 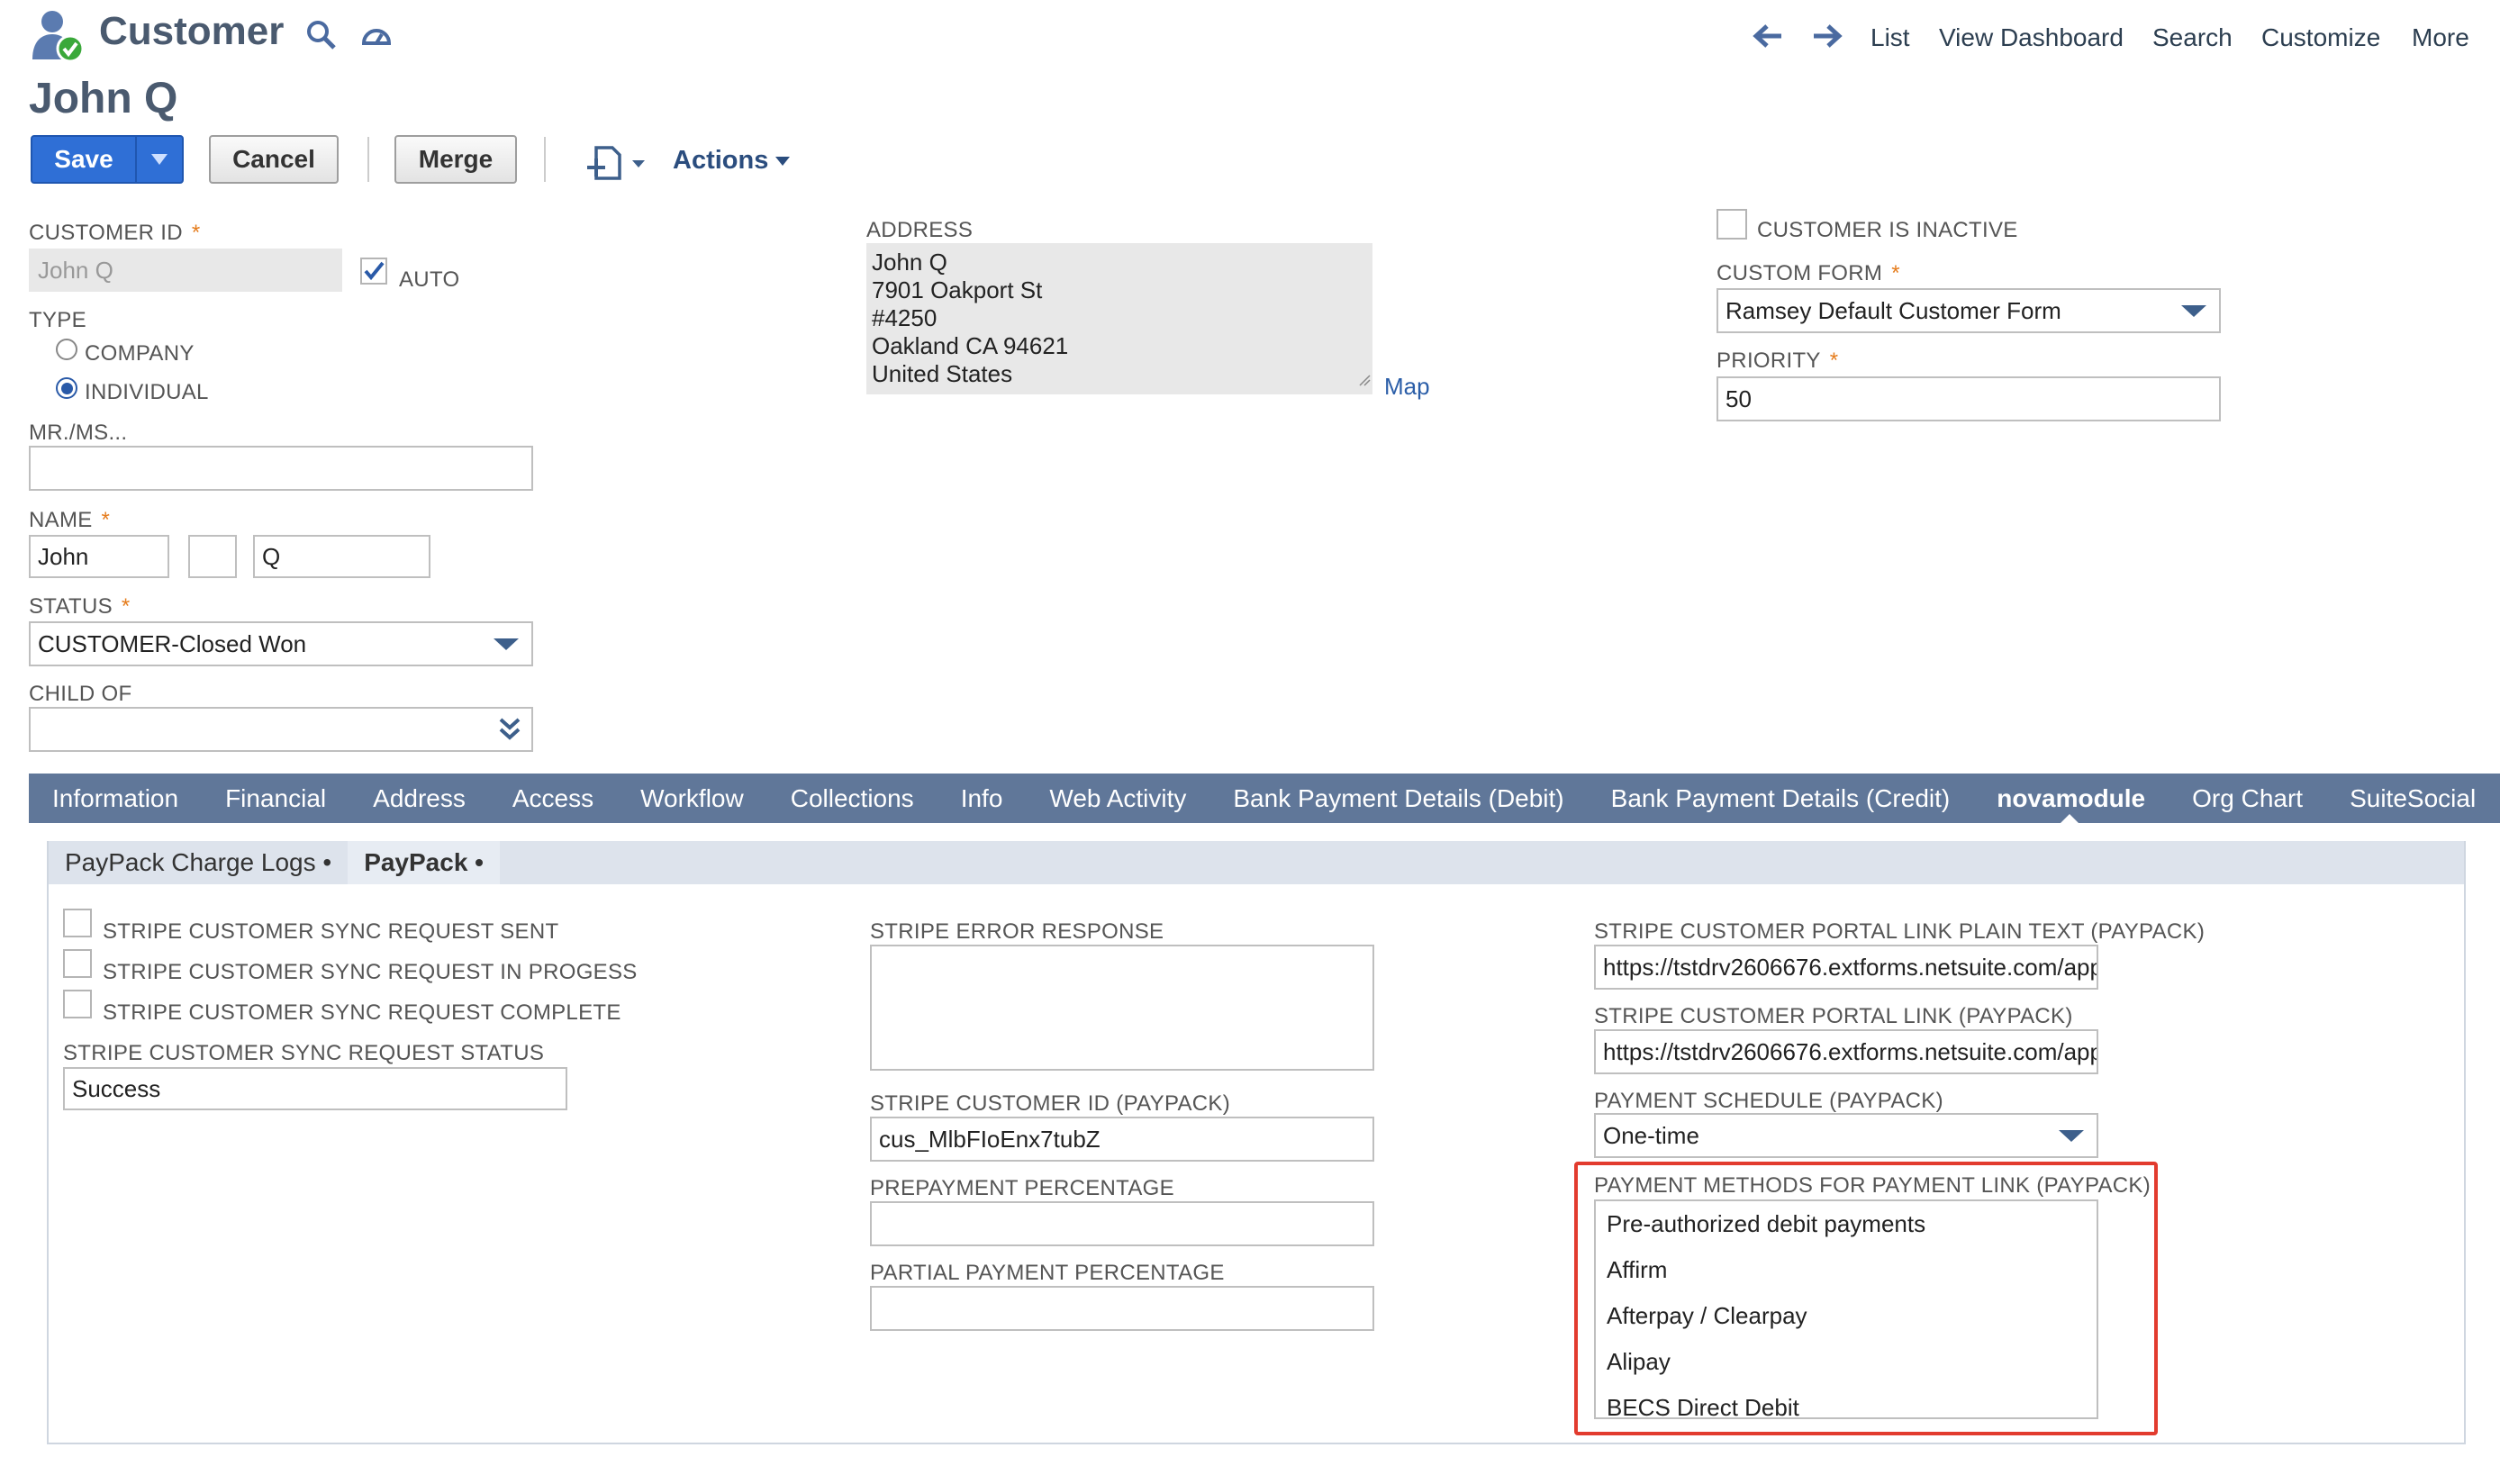 I want to click on dashboard-icon, so click(x=377, y=35).